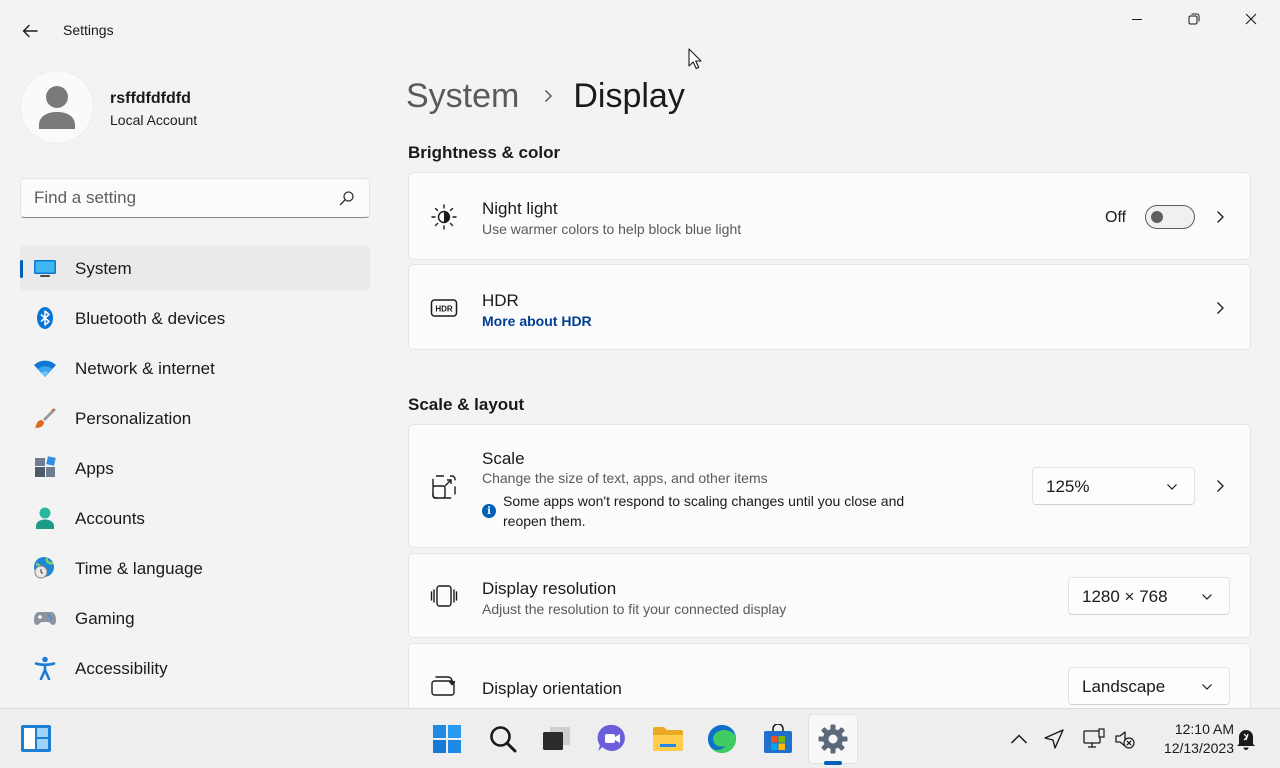 This screenshot has width=1280, height=768. I want to click on notification-bell-icon, so click(1246, 740).